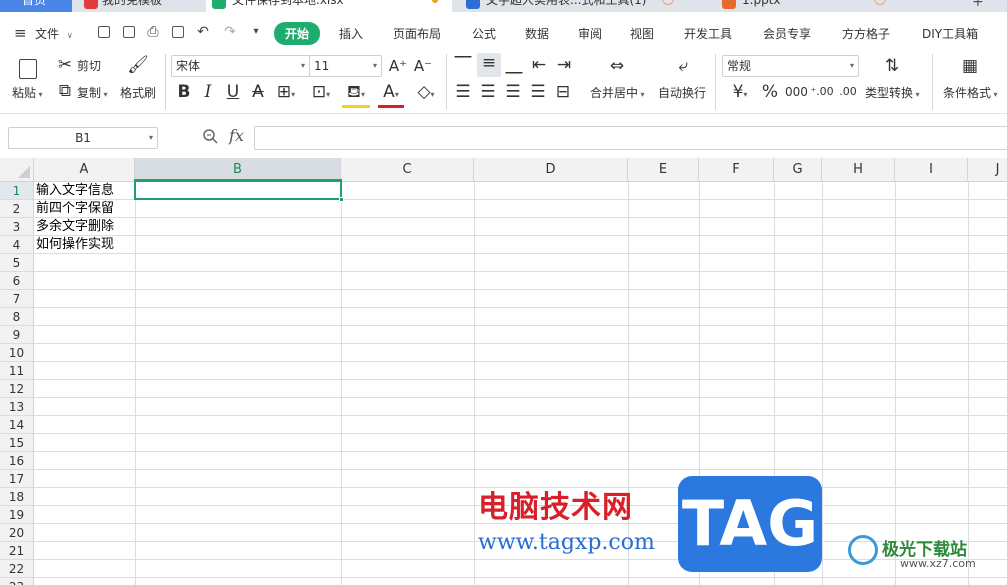 The height and width of the screenshot is (585, 1007). What do you see at coordinates (630, 138) in the screenshot?
I see `formula-input` at bounding box center [630, 138].